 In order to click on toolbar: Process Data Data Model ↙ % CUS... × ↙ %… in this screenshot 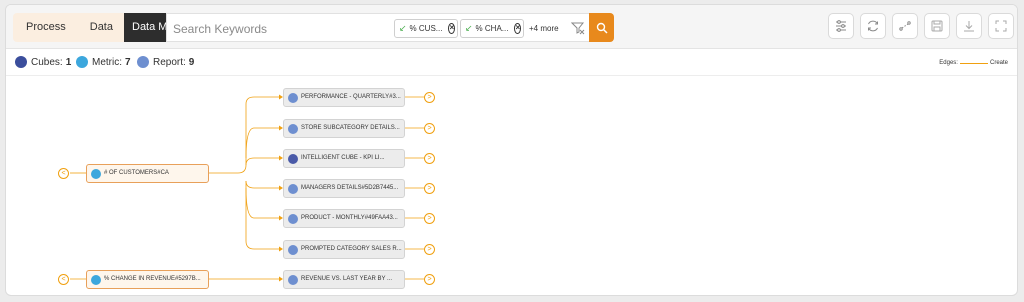, I will do `click(511, 27)`.